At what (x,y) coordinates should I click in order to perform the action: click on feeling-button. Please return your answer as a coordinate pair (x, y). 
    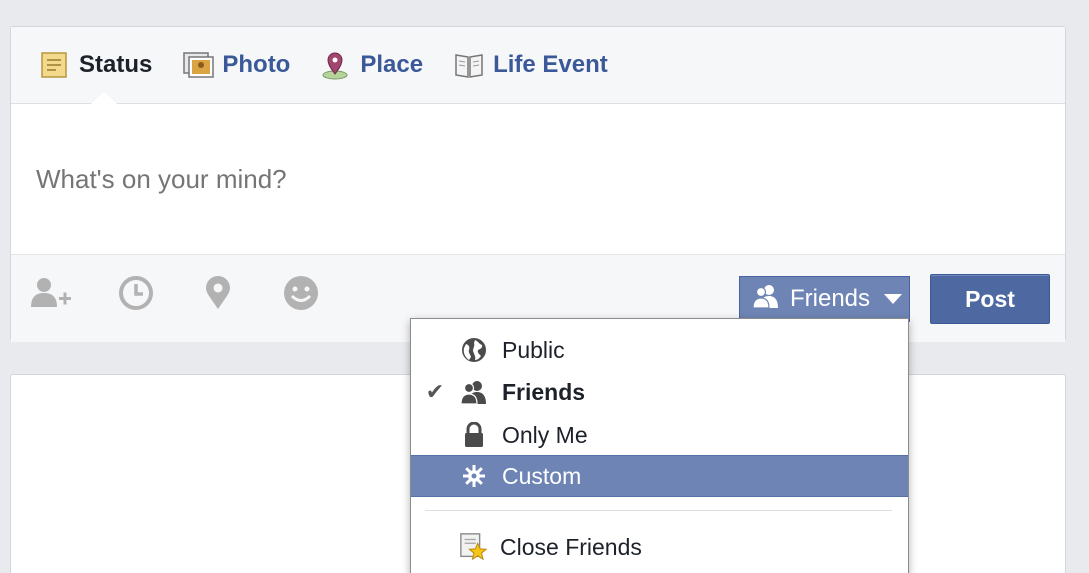
    Looking at the image, I should click on (301, 295).